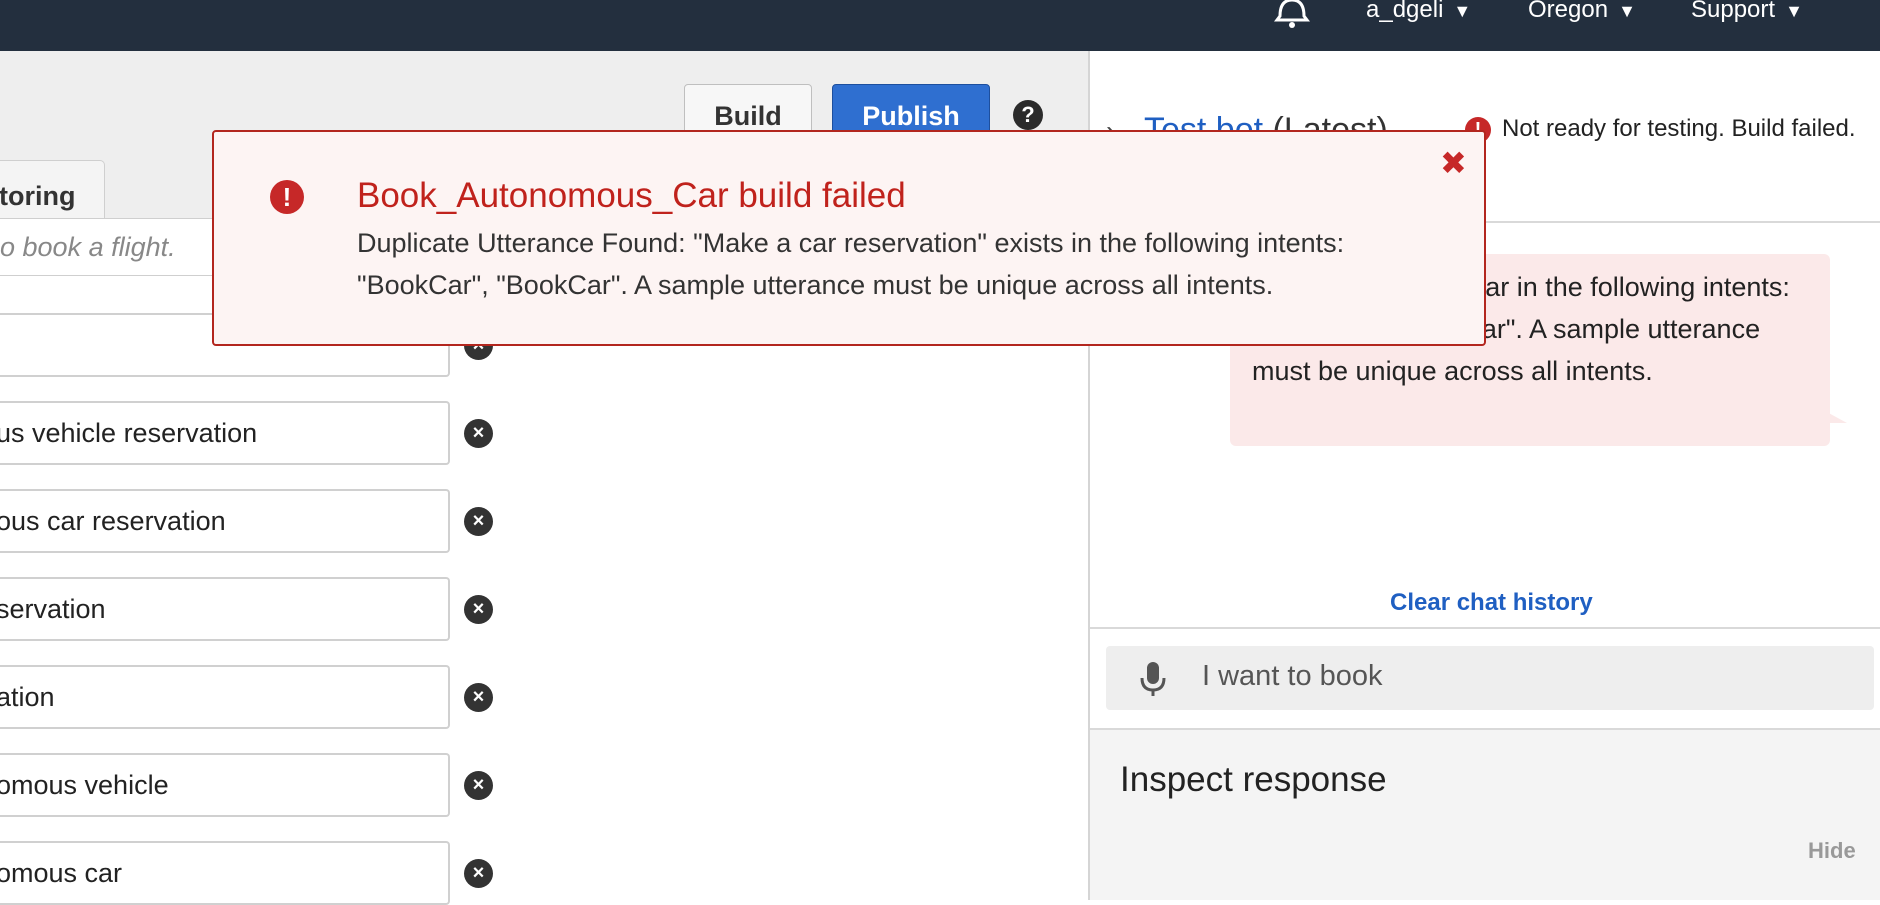 This screenshot has height=905, width=1880. I want to click on chat-input-value: I want to book, so click(1292, 676).